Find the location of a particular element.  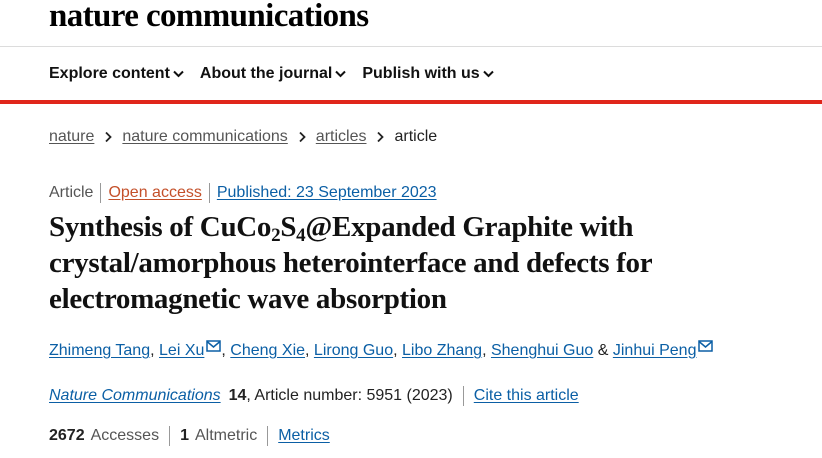

author-link: Libo Zhang is located at coordinates (442, 351).